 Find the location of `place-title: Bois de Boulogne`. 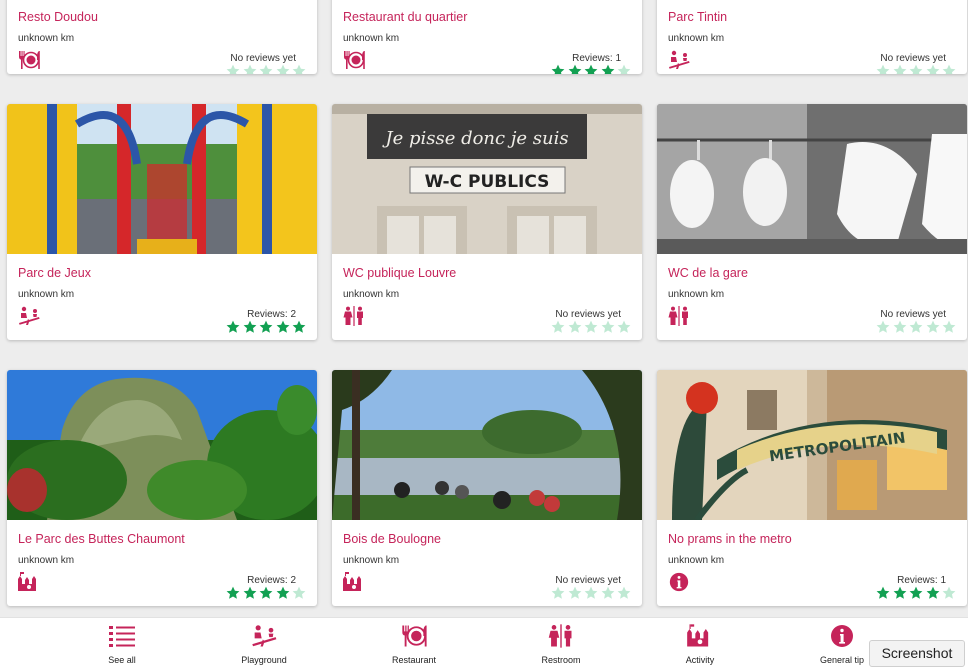

place-title: Bois de Boulogne is located at coordinates (392, 539).